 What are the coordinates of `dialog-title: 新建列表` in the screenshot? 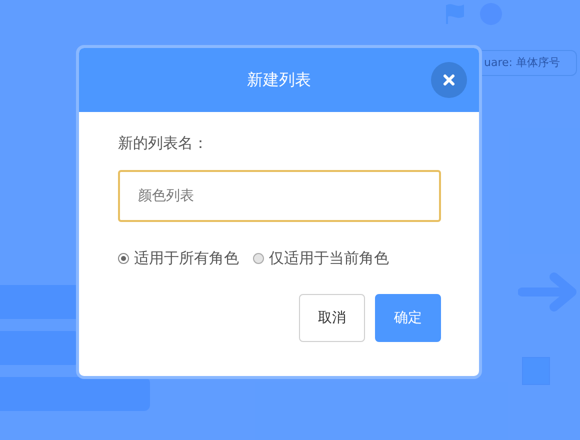 It's located at (279, 80).